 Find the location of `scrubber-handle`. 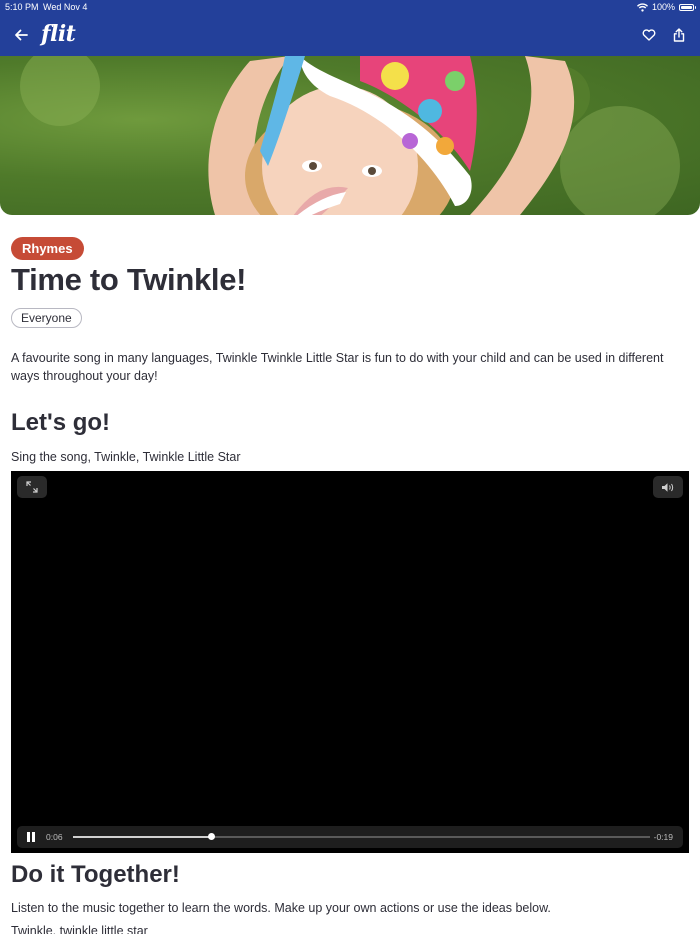

scrubber-handle is located at coordinates (212, 836).